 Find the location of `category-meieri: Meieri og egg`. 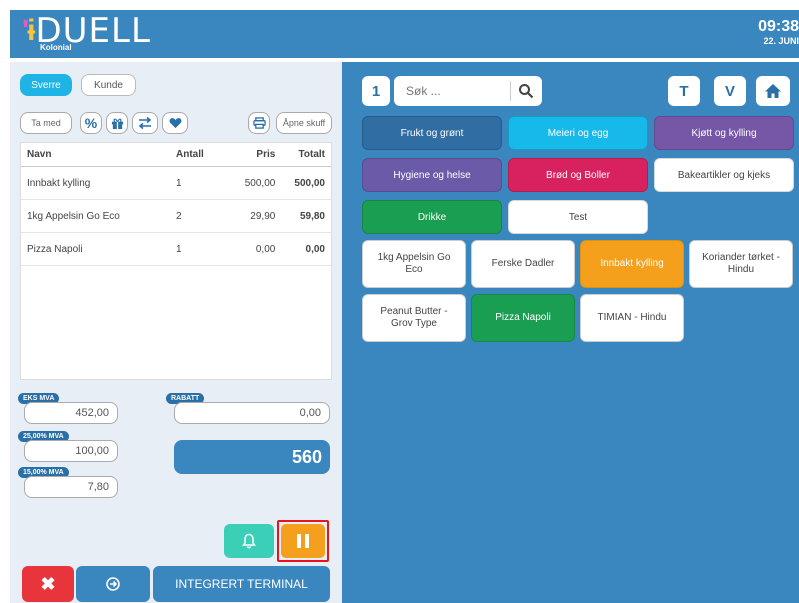

category-meieri: Meieri og egg is located at coordinates (578, 133).